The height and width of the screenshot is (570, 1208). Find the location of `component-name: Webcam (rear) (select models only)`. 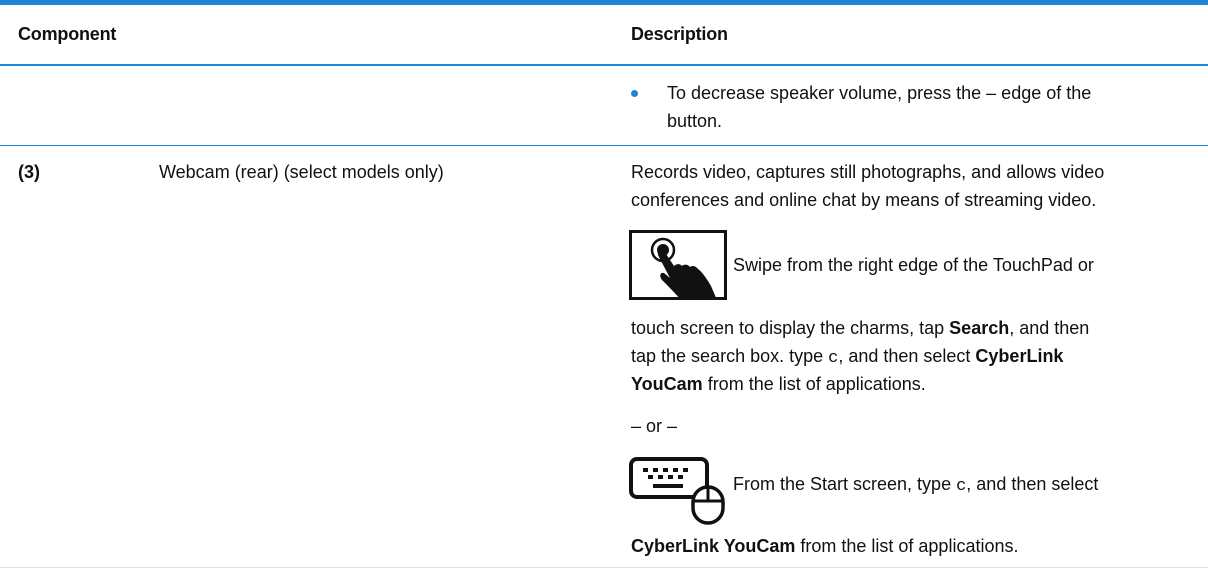

component-name: Webcam (rear) (select models only) is located at coordinates (301, 172).